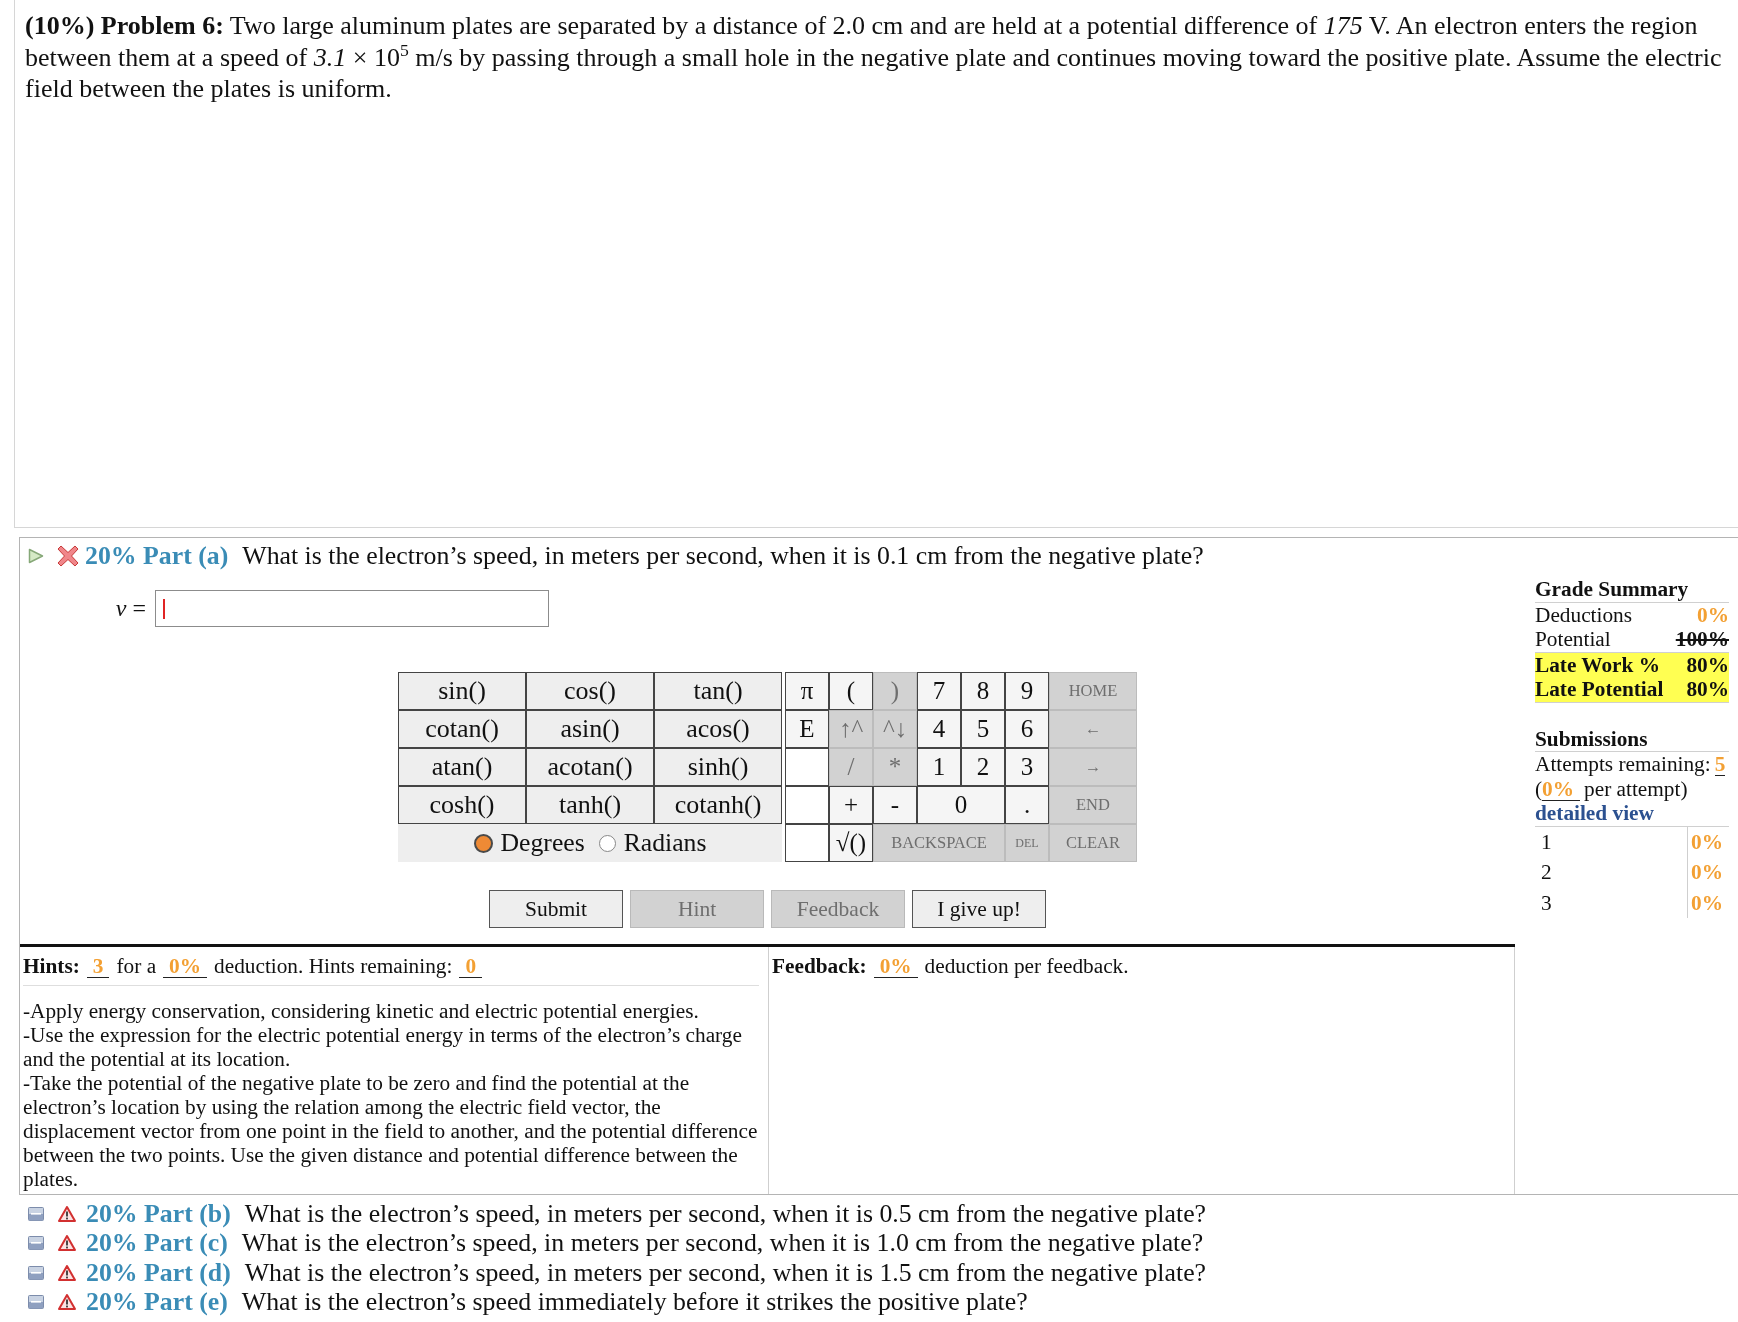  Describe the element at coordinates (939, 767) in the screenshot. I see `keypad-key: 1` at that location.